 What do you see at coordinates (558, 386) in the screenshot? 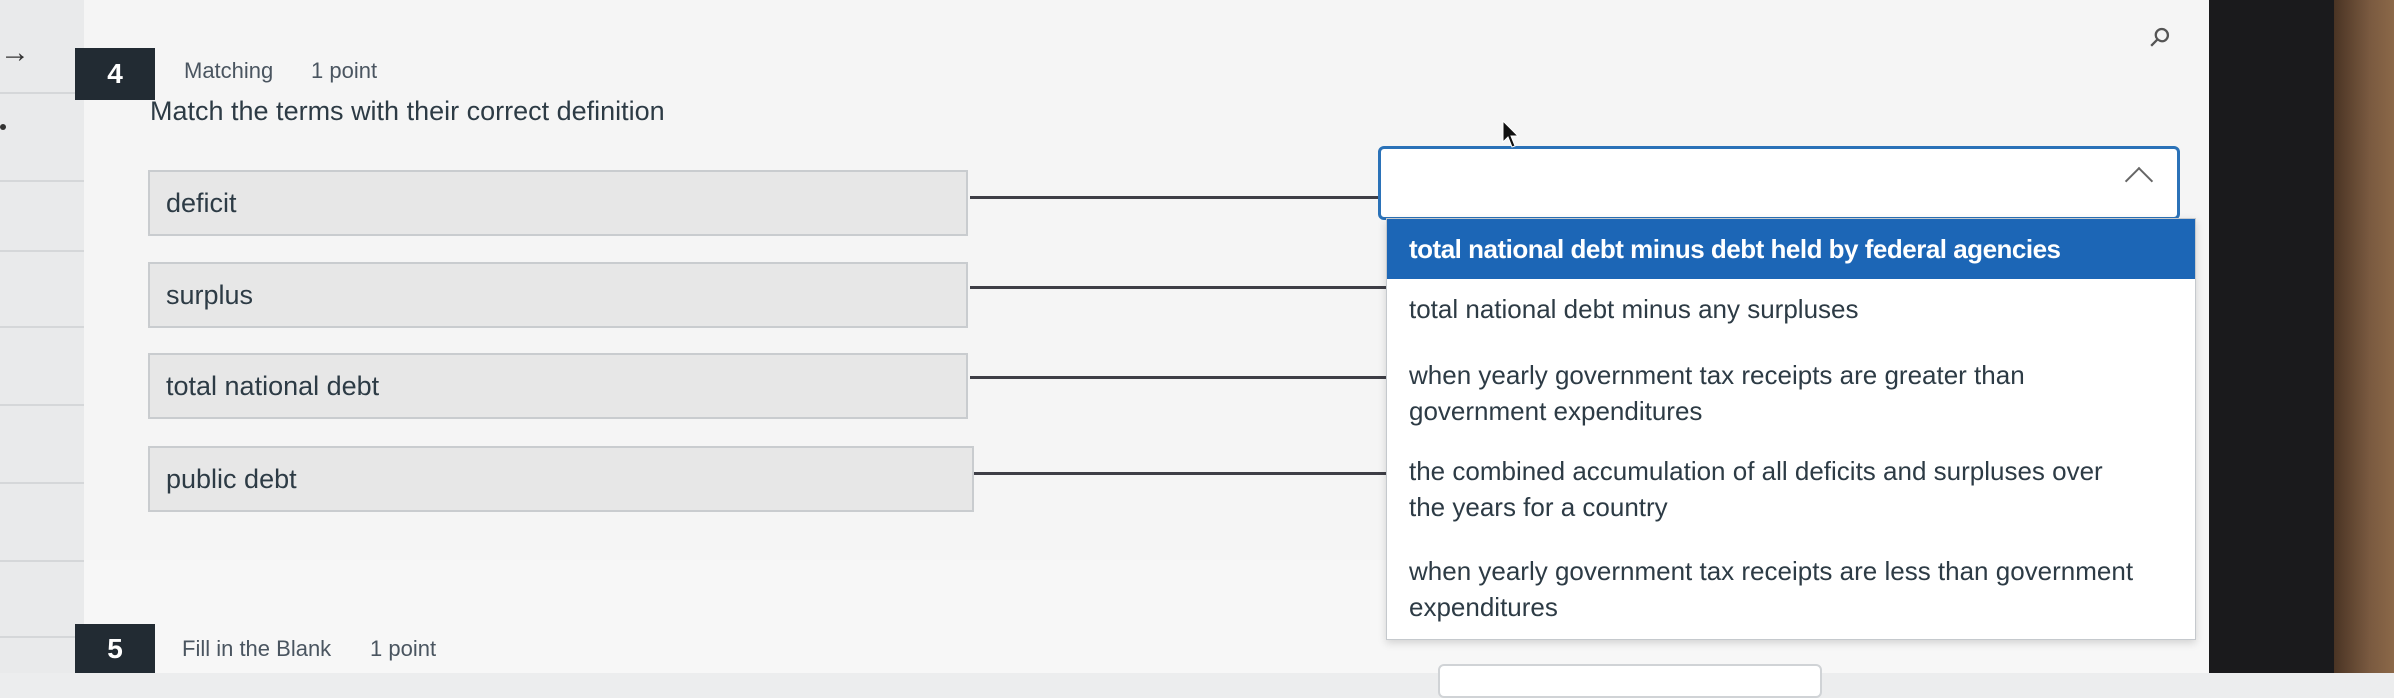
I see `term-total-national-debt: total national debt` at bounding box center [558, 386].